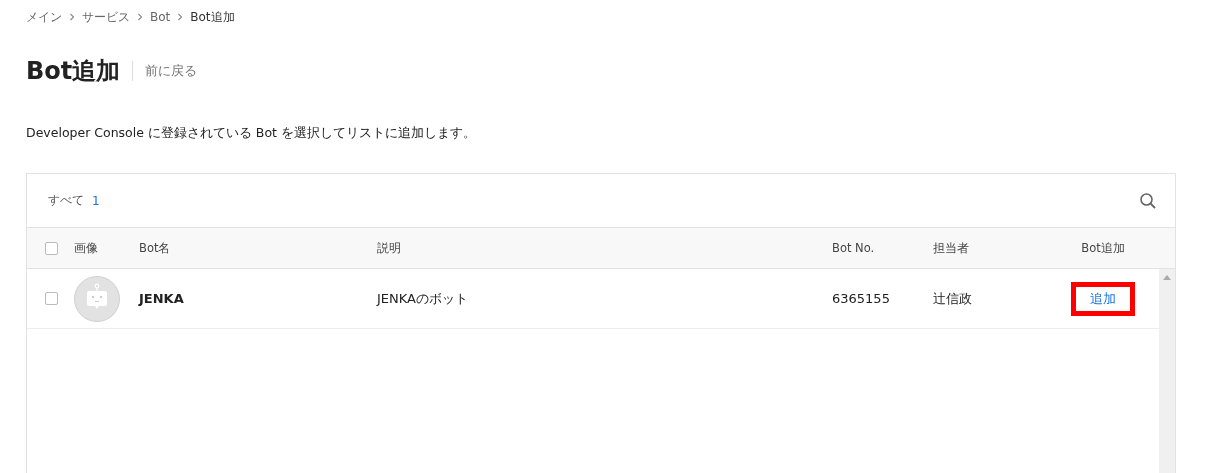 The height and width of the screenshot is (473, 1218). Describe the element at coordinates (44, 17) in the screenshot. I see `breadcrumb-item: メイン` at that location.